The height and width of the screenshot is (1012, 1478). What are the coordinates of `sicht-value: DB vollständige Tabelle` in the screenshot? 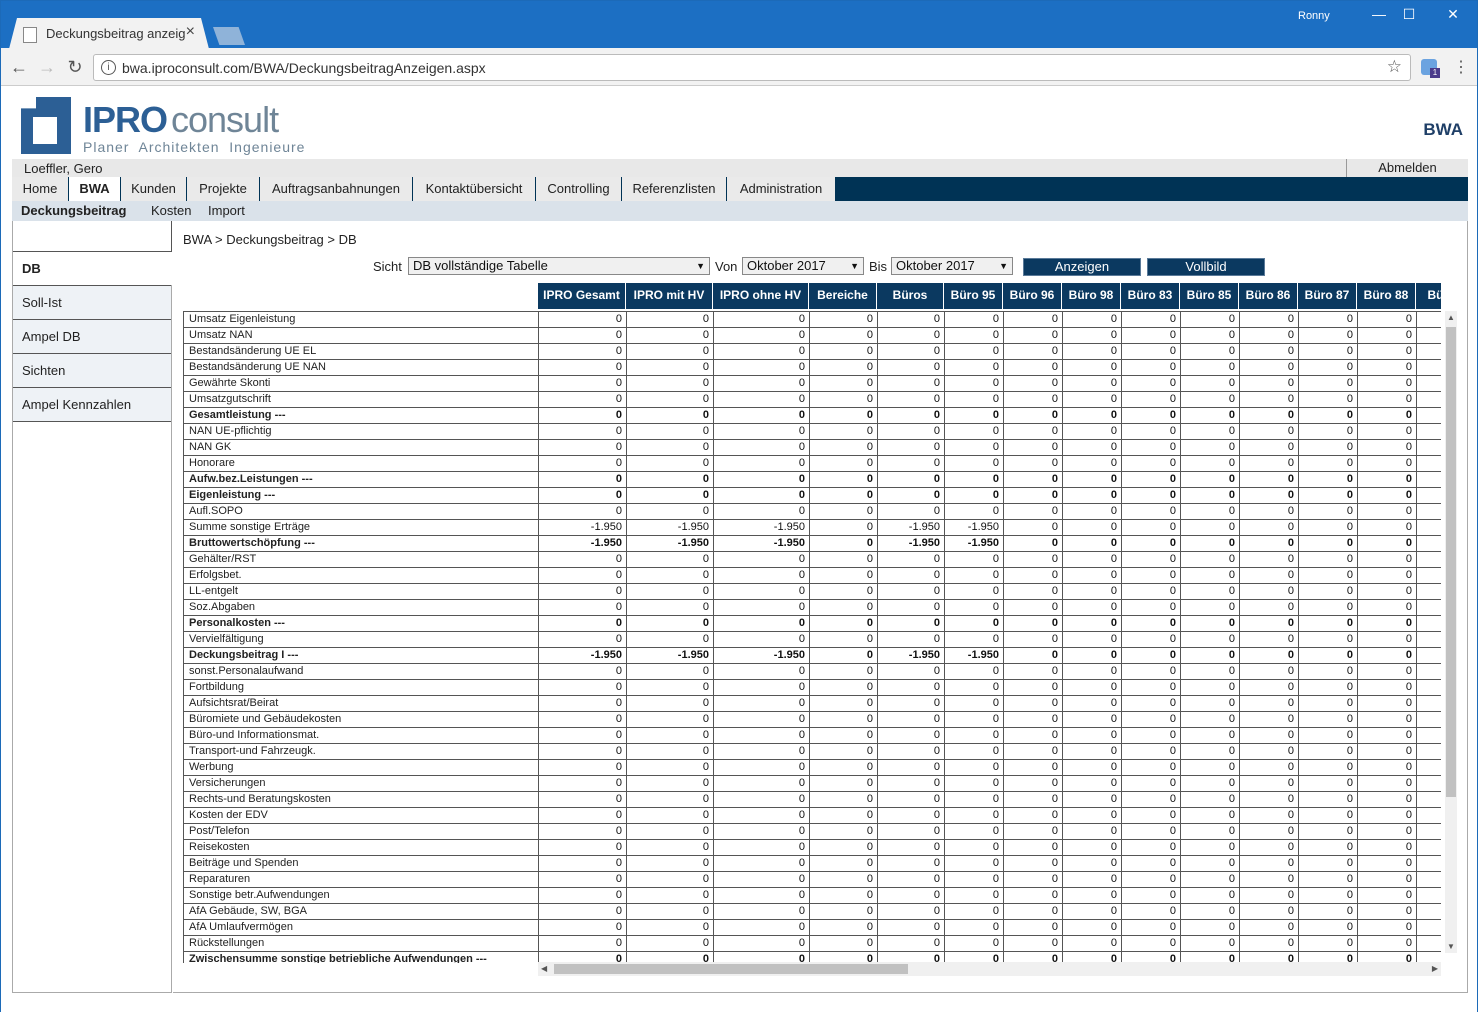 It's located at (480, 265).